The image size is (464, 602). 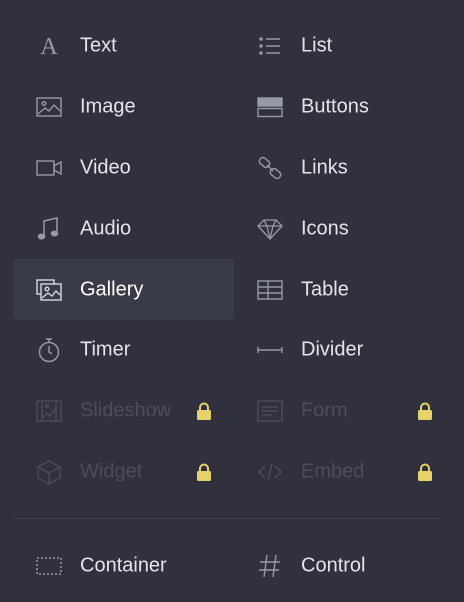 What do you see at coordinates (49, 411) in the screenshot?
I see `slideshow-icon` at bounding box center [49, 411].